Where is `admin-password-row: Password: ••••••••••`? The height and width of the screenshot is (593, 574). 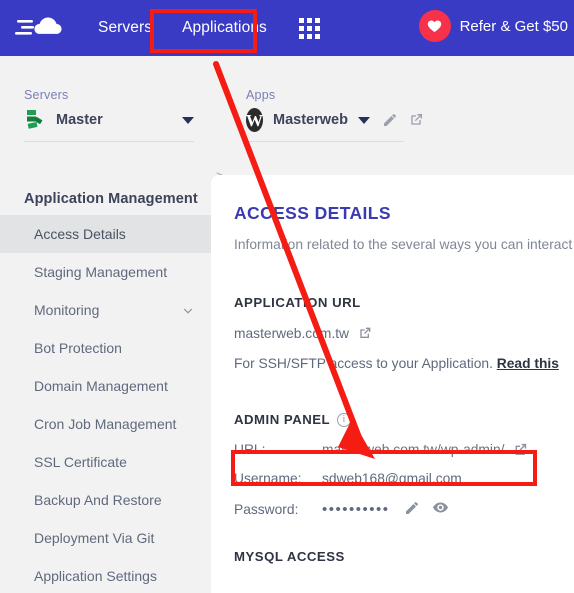
admin-password-row: Password: •••••••••• is located at coordinates (404, 509).